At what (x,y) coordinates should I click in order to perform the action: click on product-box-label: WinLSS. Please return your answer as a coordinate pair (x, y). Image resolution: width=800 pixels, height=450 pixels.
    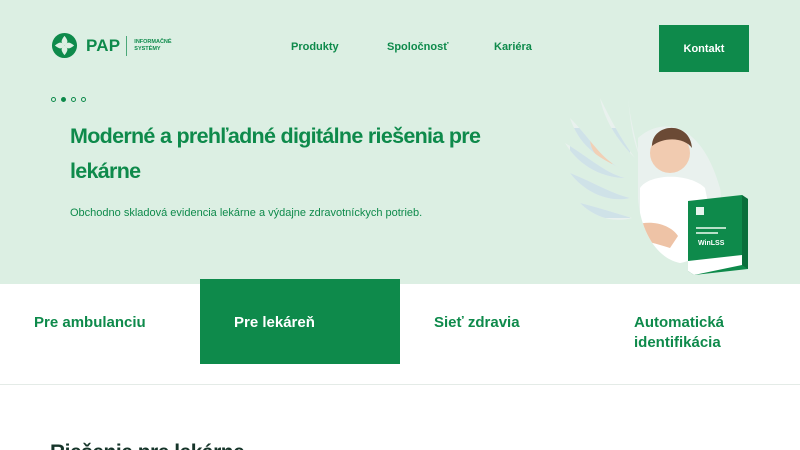
    Looking at the image, I should click on (711, 243).